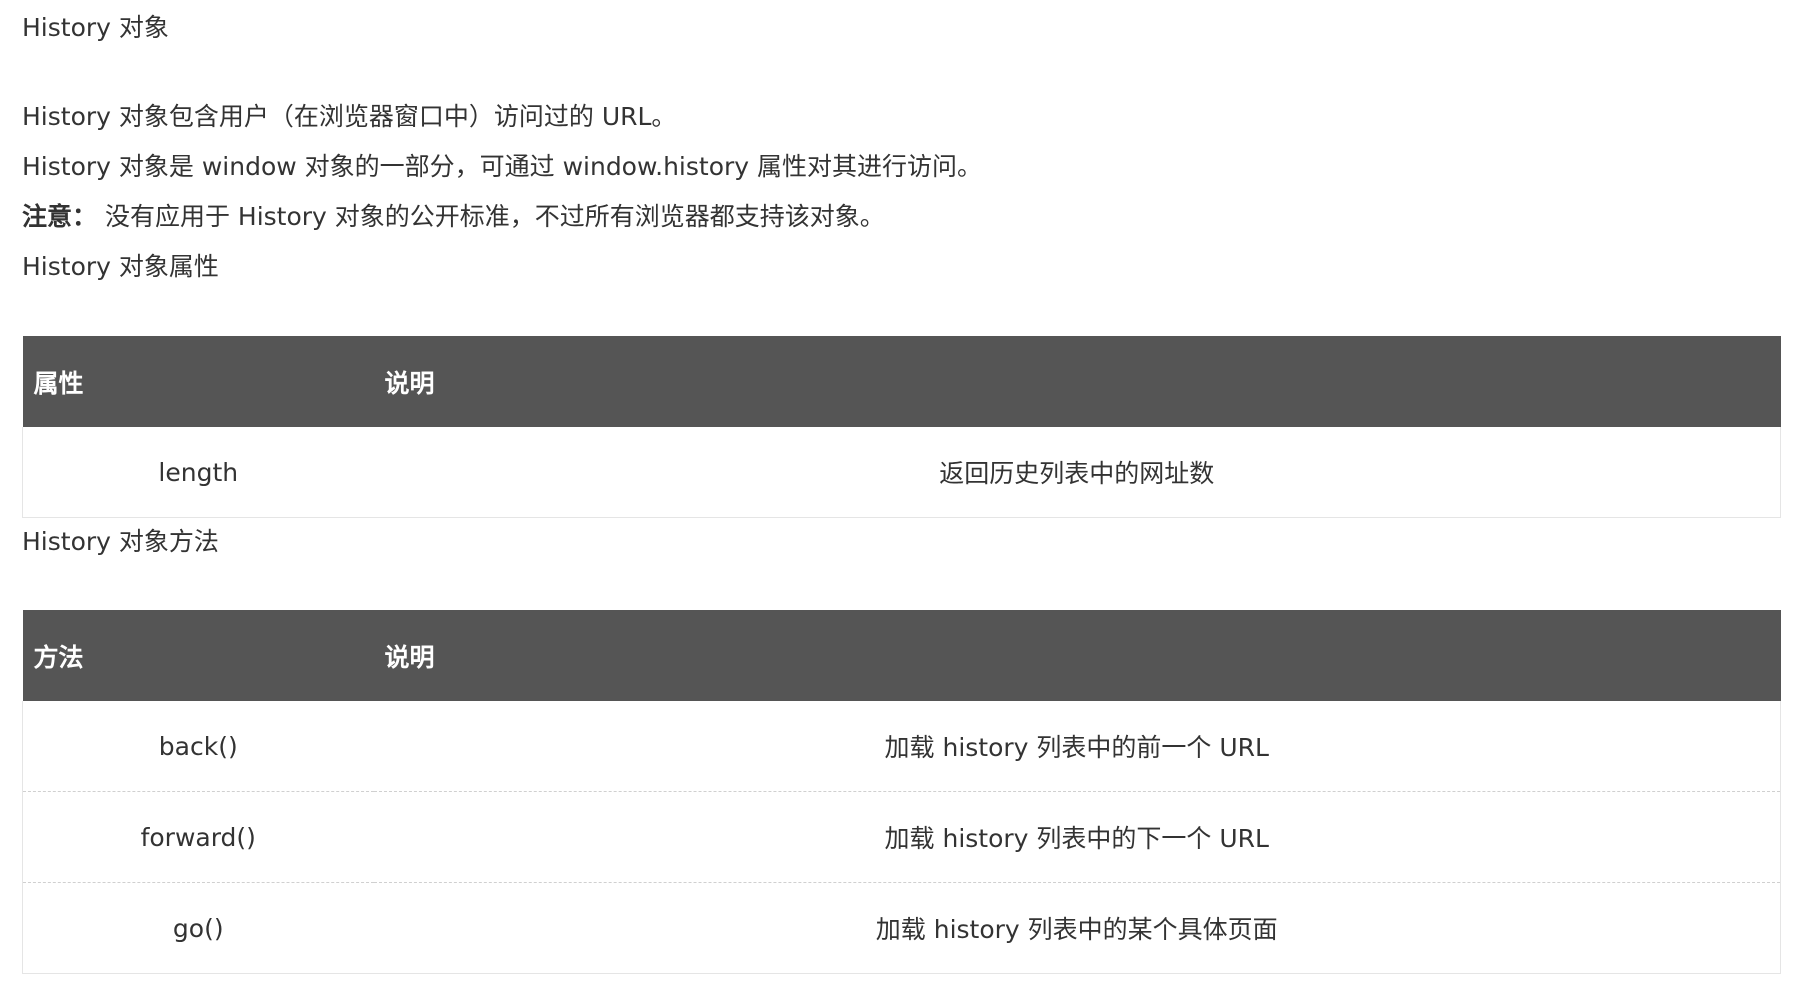 The image size is (1794, 992). What do you see at coordinates (1077, 473) in the screenshot?
I see `property-description: 返回历史列表中的网址数` at bounding box center [1077, 473].